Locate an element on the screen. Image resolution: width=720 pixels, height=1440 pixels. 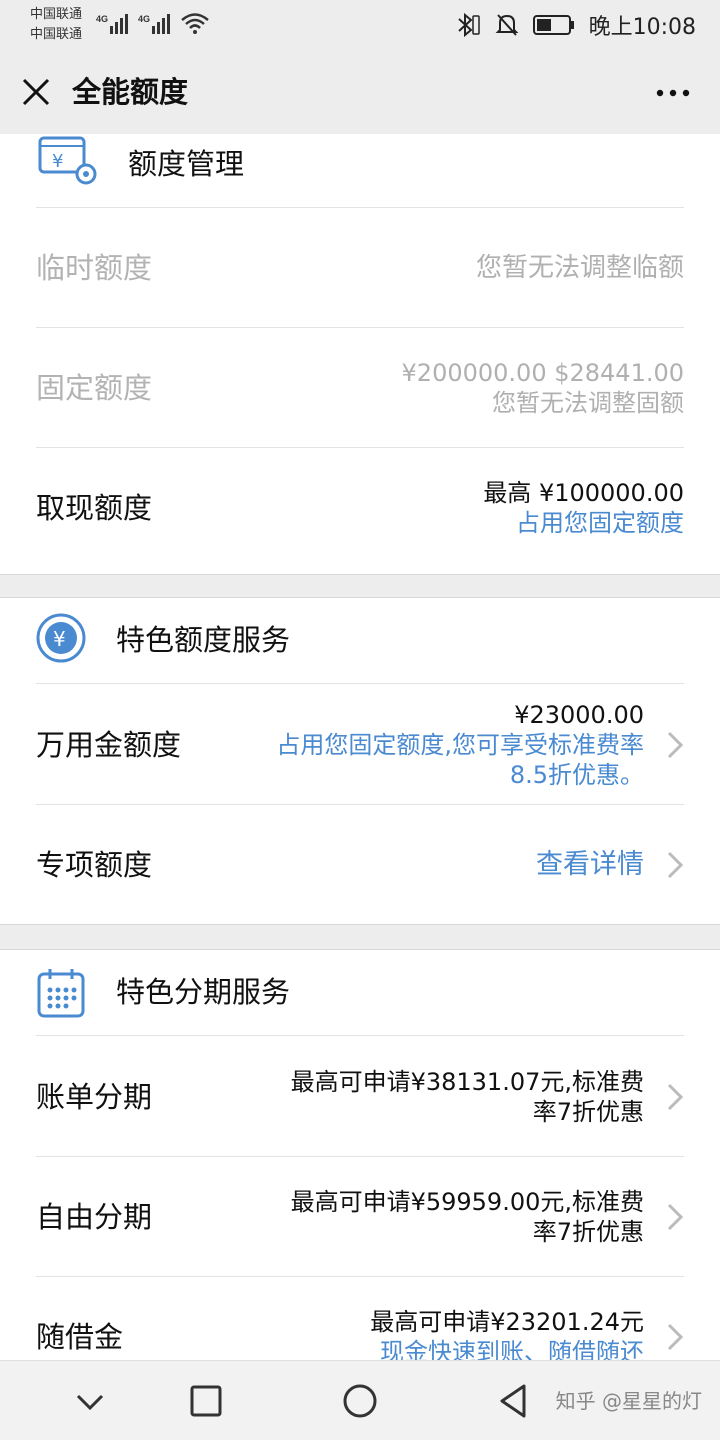
more-icon is located at coordinates (673, 93).